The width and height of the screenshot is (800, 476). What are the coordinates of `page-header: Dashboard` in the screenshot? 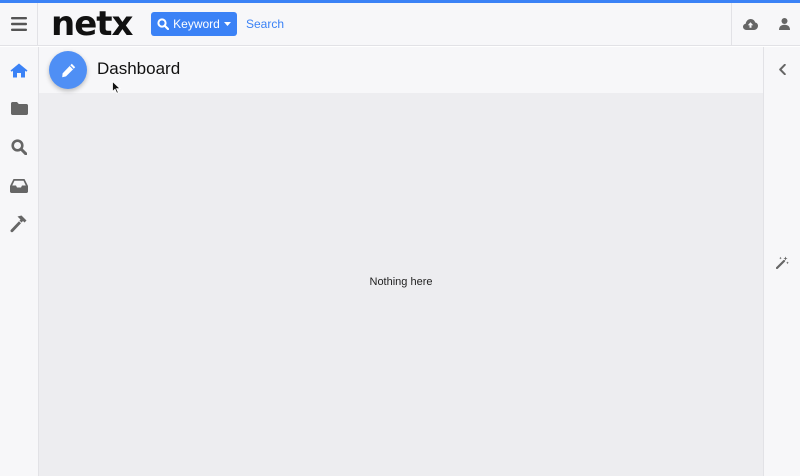 It's located at (401, 70).